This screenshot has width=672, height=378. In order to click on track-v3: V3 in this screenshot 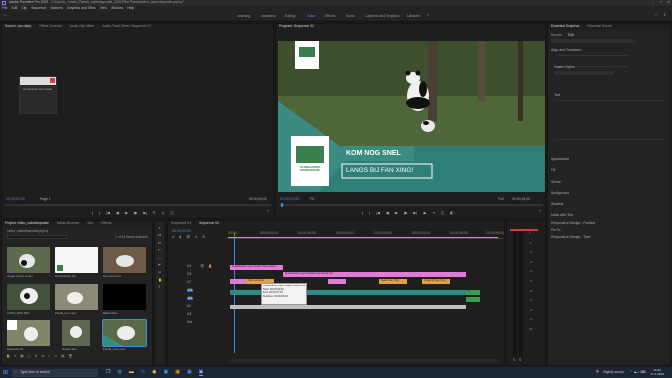, I will do `click(189, 274)`.